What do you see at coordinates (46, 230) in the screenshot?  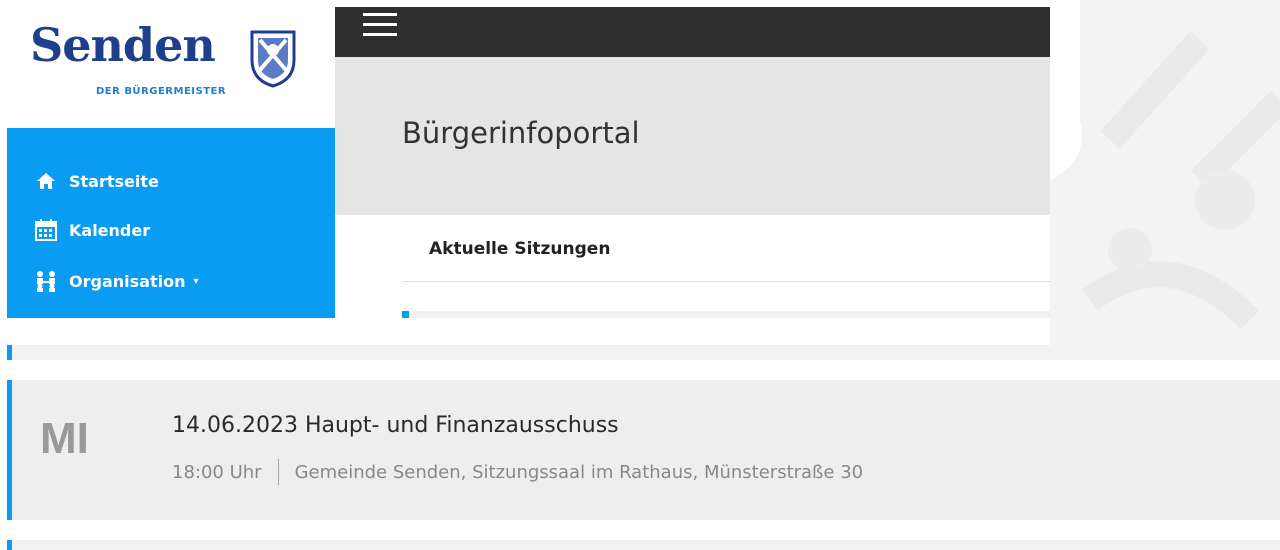 I see `calendar-icon` at bounding box center [46, 230].